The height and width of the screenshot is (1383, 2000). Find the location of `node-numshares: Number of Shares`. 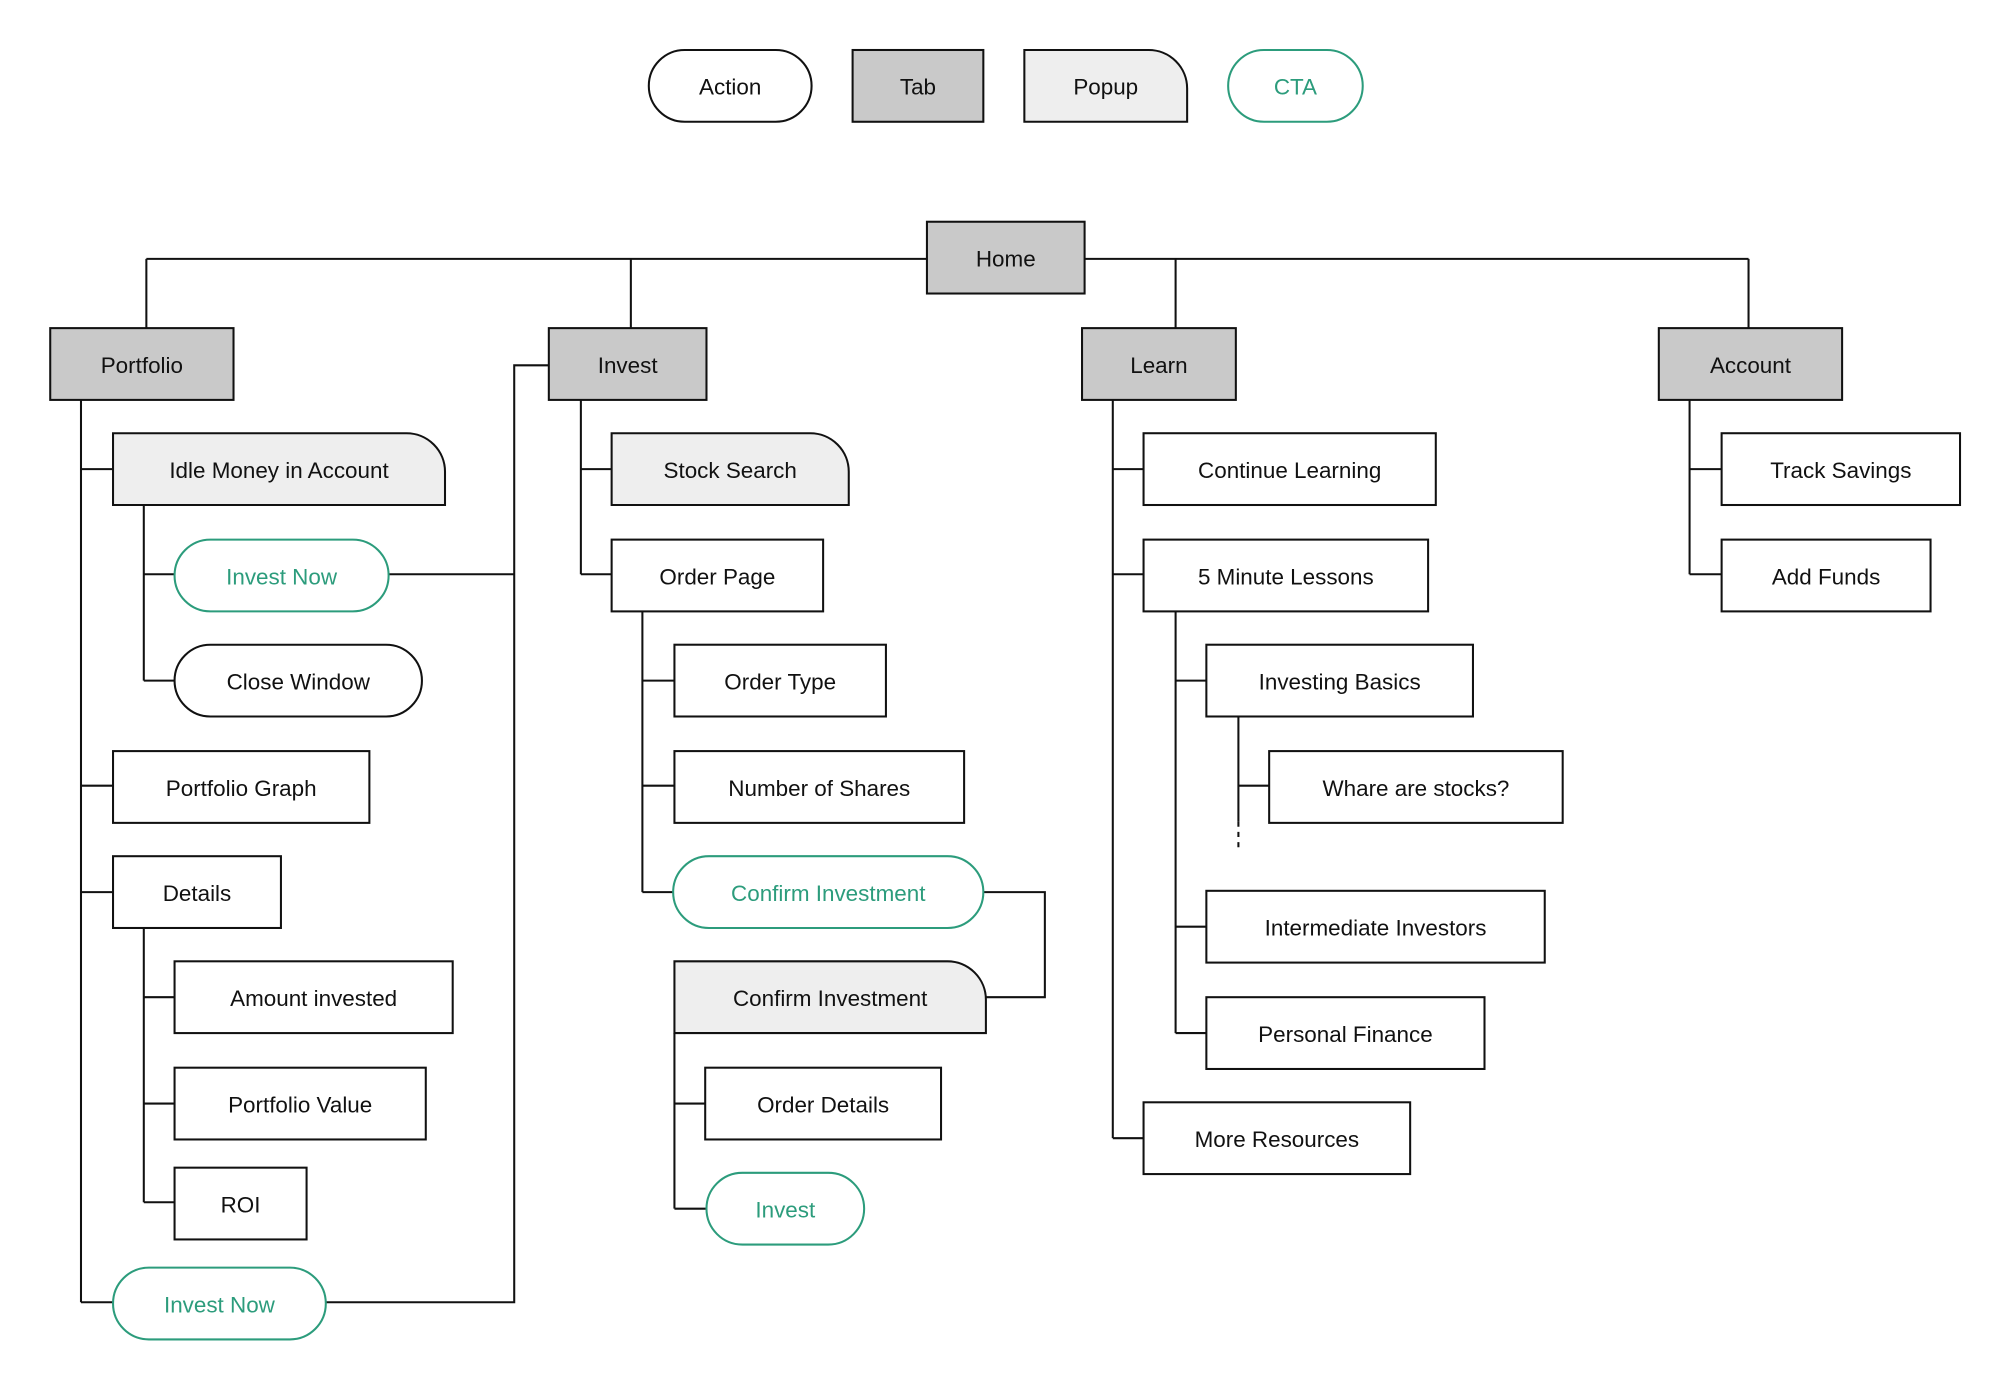

node-numshares: Number of Shares is located at coordinates (819, 787).